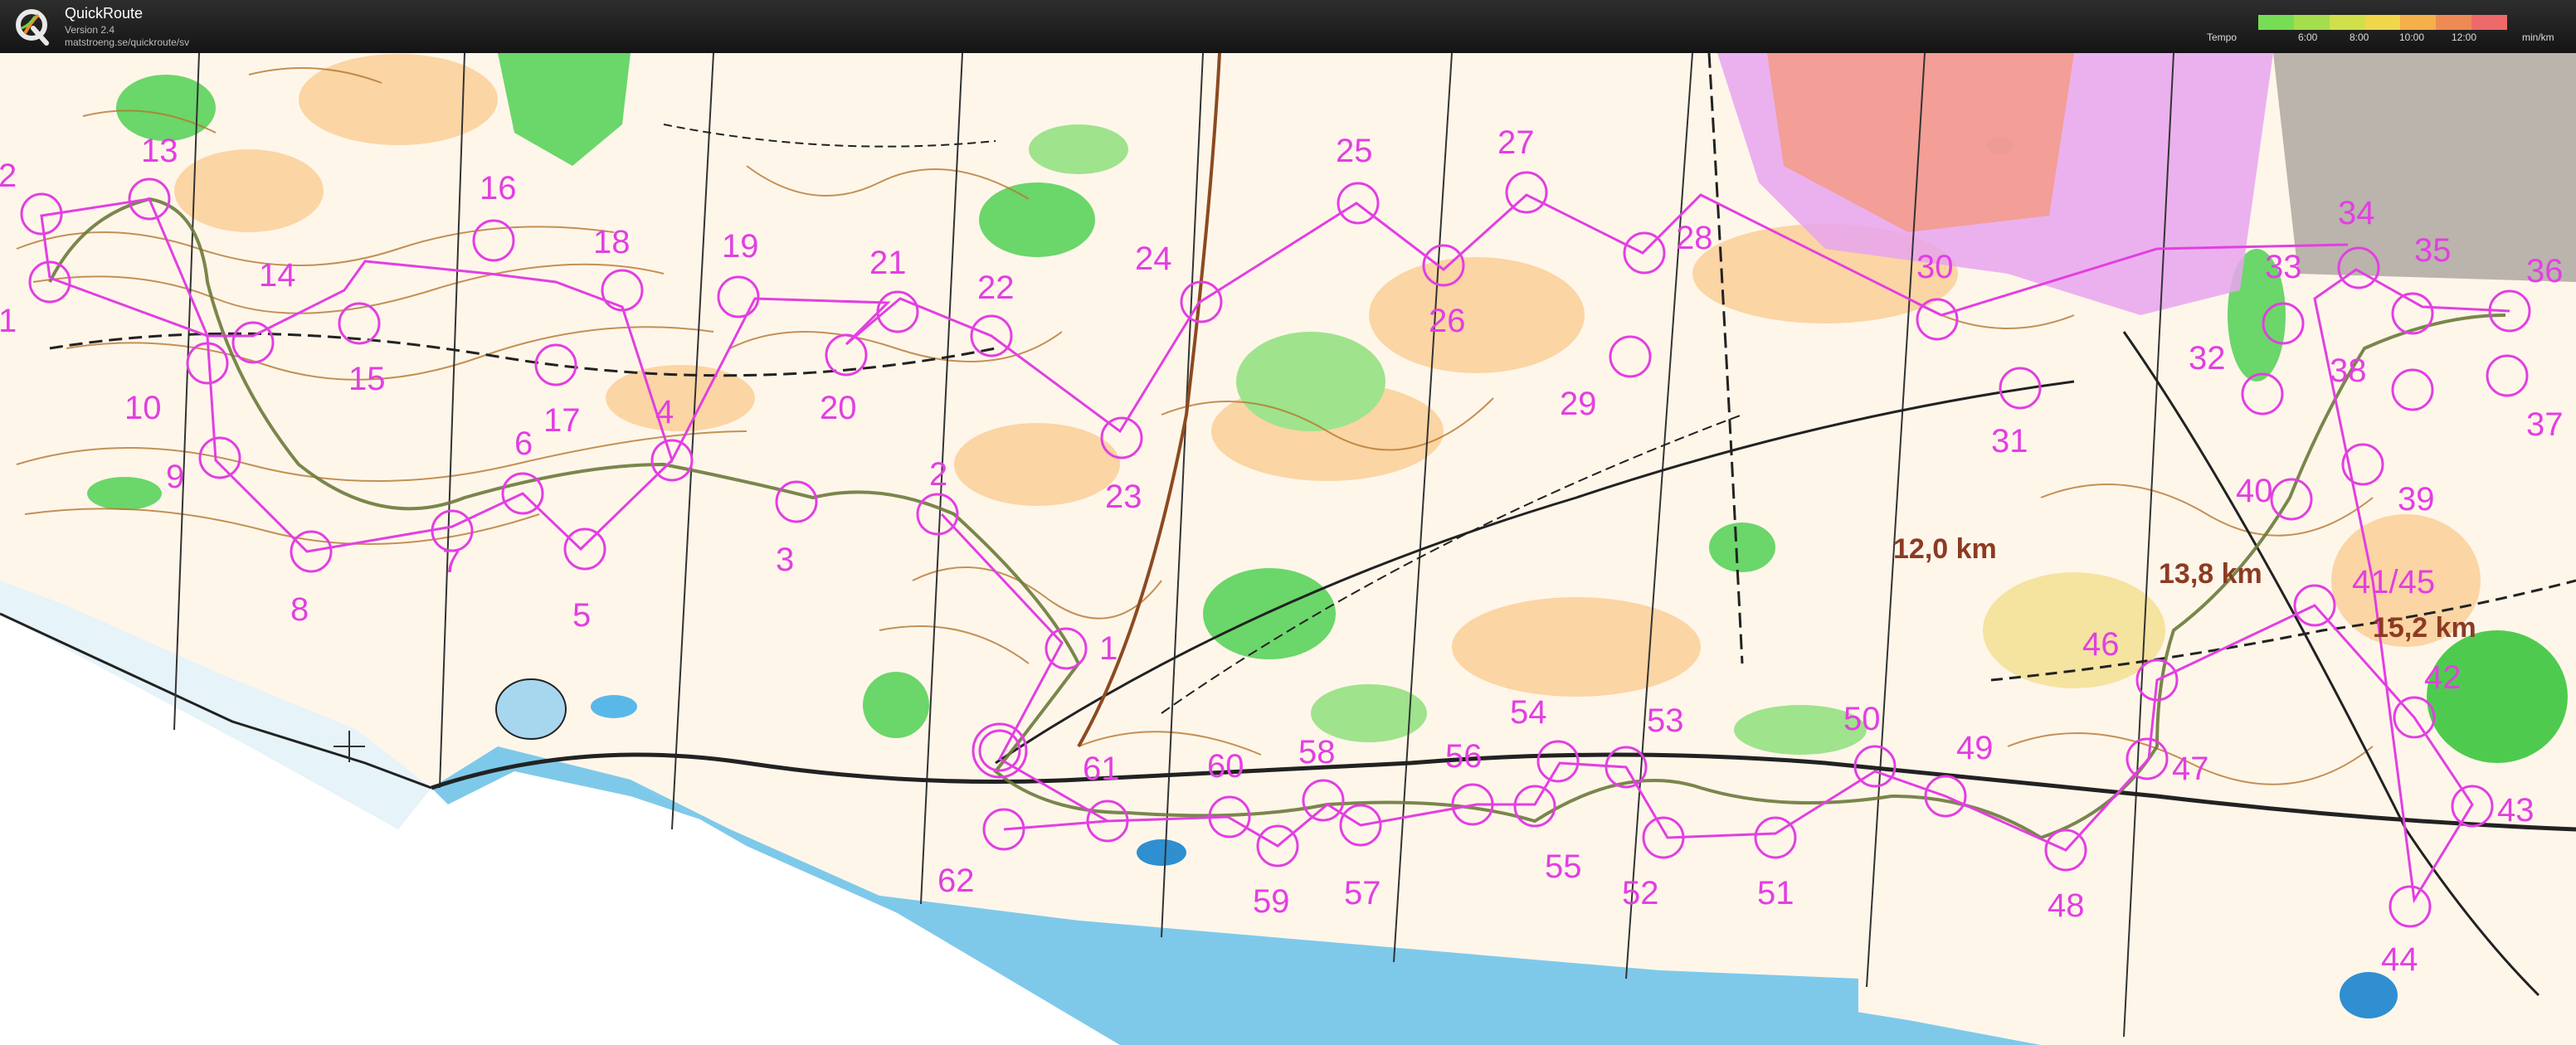 This screenshot has height=1045, width=2576. What do you see at coordinates (451, 562) in the screenshot?
I see `control-number: 7` at bounding box center [451, 562].